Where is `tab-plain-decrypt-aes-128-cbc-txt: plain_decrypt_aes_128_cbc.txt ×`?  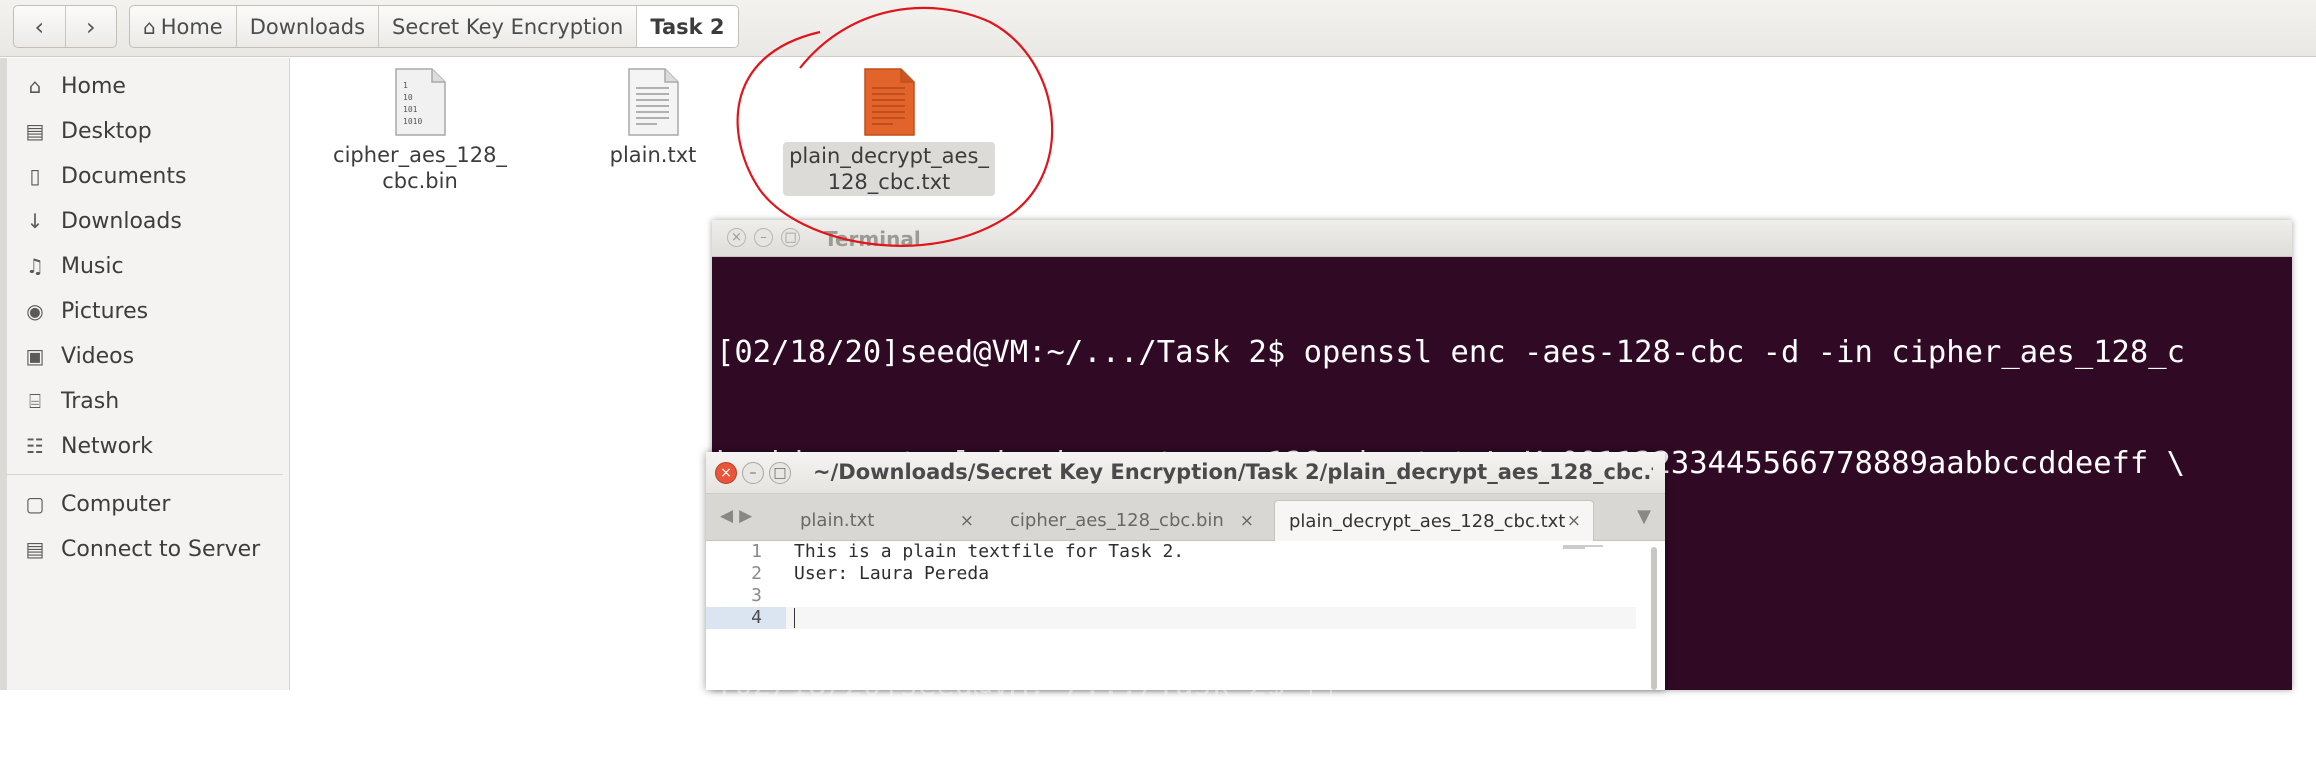
tab-plain-decrypt-aes-128-cbc-txt: plain_decrypt_aes_128_cbc.txt × is located at coordinates (1434, 520).